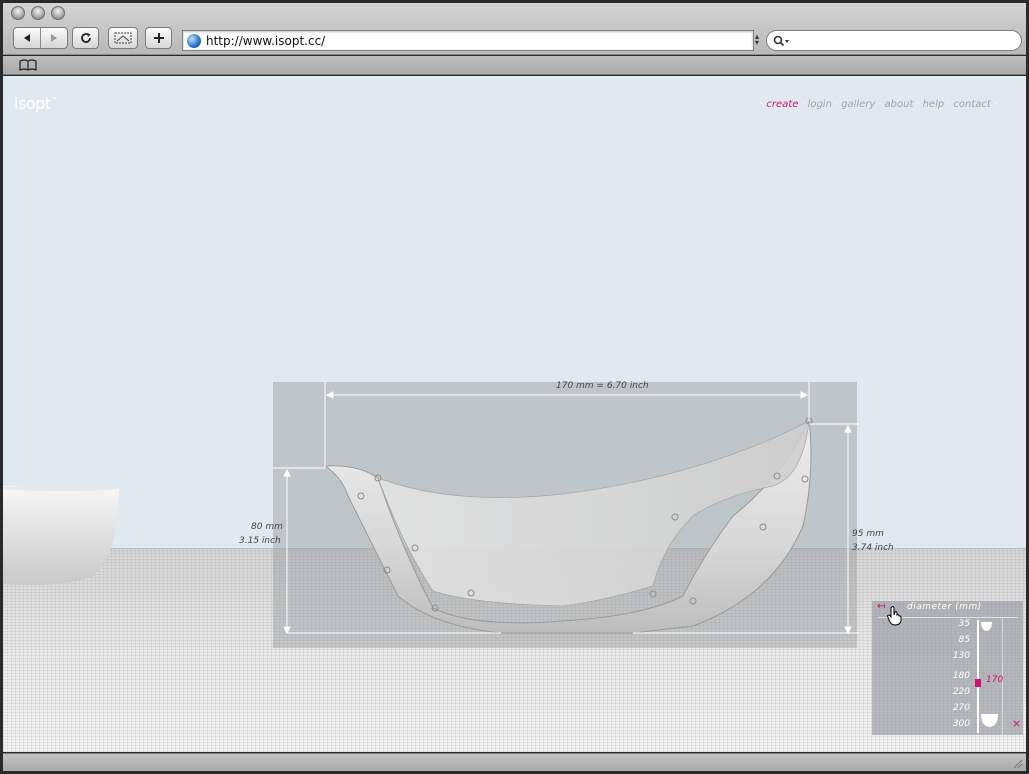 The width and height of the screenshot is (1029, 774). I want to click on diameter-current-value: 170, so click(995, 680).